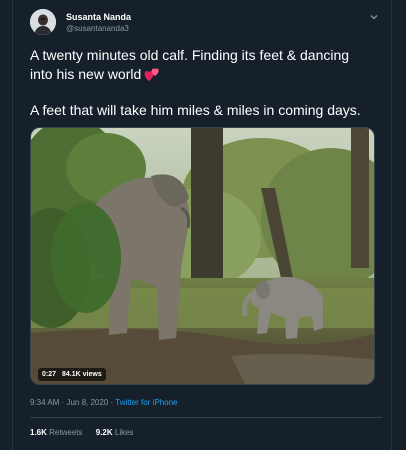 This screenshot has width=406, height=450. I want to click on video-views: 84.1K views, so click(82, 374).